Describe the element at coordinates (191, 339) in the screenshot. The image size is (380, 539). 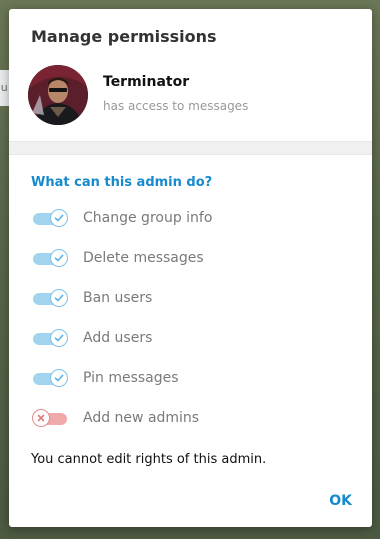
I see `permission-row: Add users` at that location.